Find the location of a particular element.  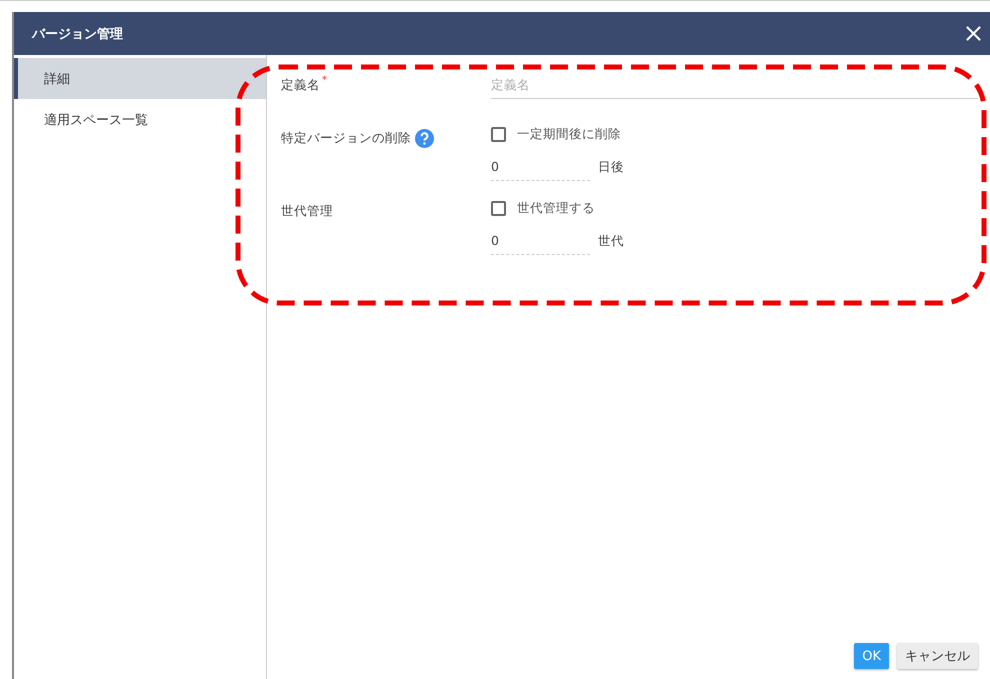

unit-label: 日後 is located at coordinates (611, 167).